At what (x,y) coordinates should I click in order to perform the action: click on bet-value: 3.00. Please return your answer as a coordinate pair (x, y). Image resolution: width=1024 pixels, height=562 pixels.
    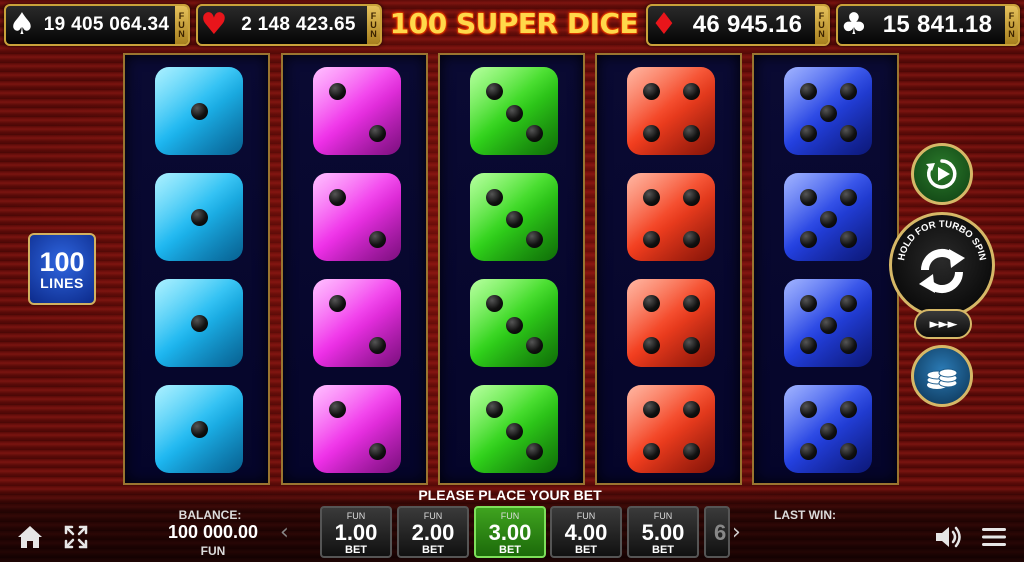
    Looking at the image, I should click on (510, 532).